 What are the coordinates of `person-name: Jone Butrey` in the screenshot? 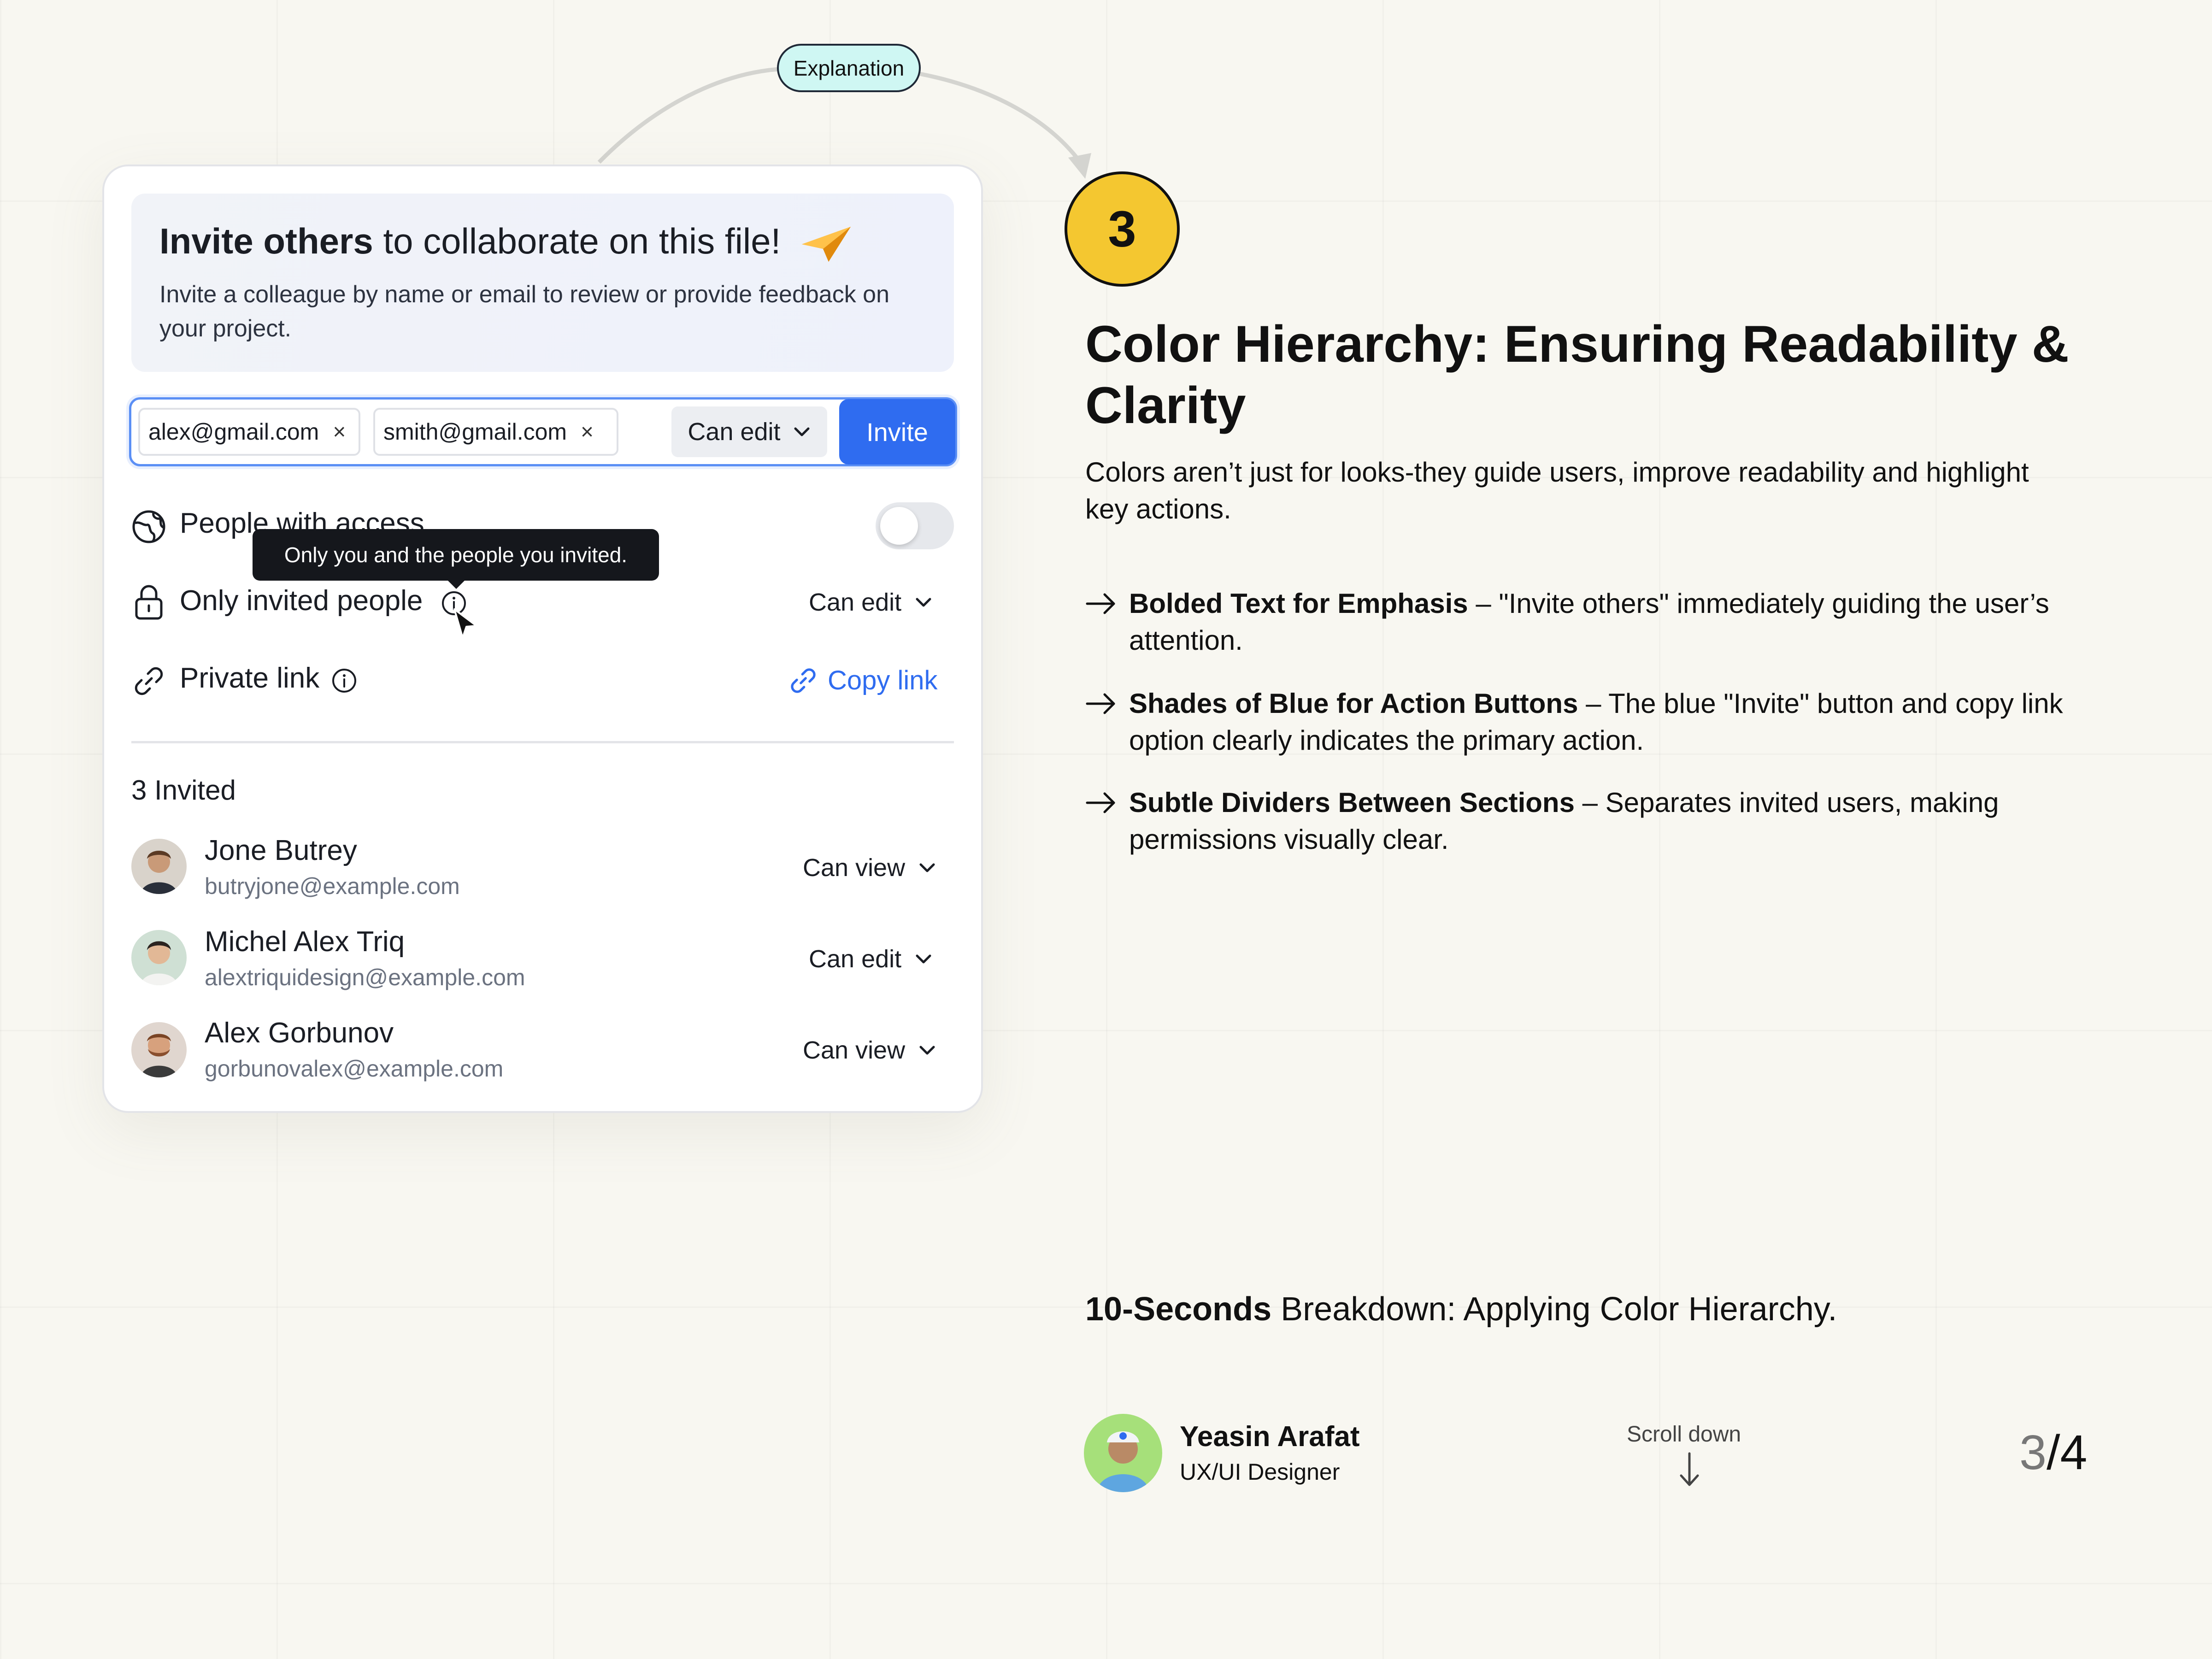 It's located at (281, 850).